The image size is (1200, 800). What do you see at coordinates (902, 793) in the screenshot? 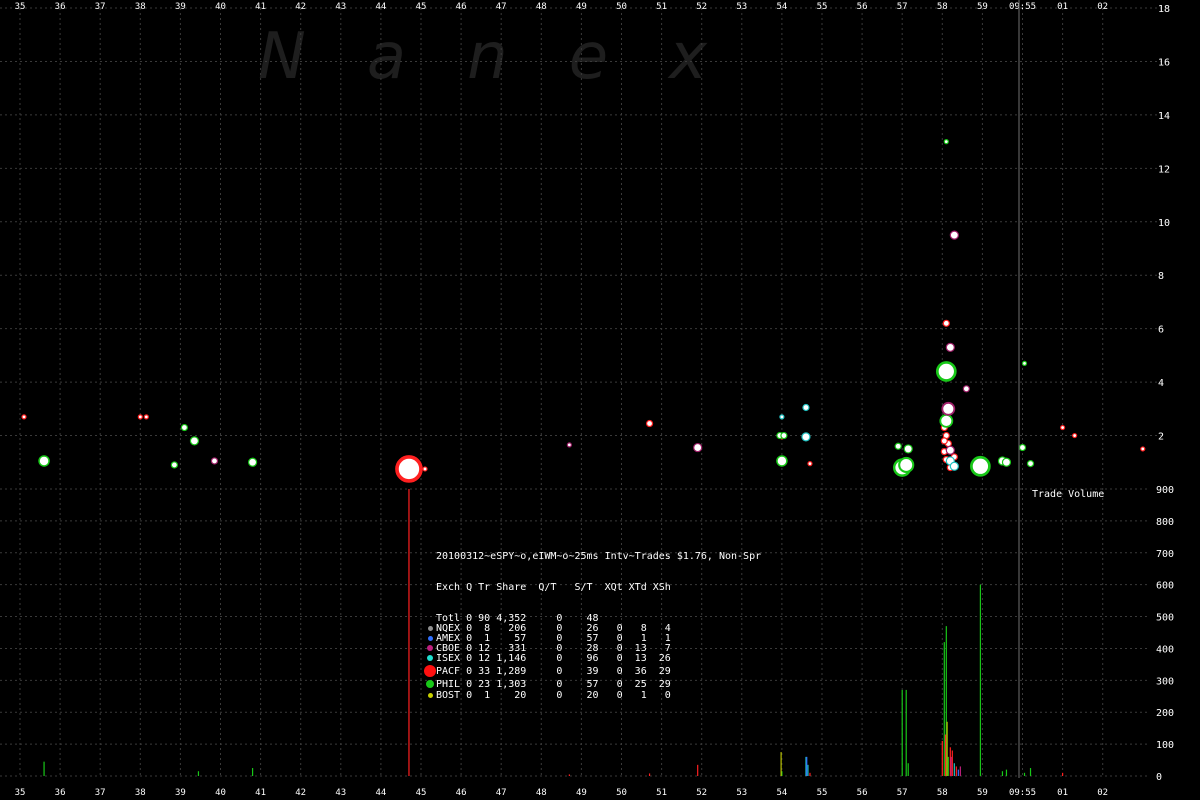
I see `x-tick-label-bottom: 57` at bounding box center [902, 793].